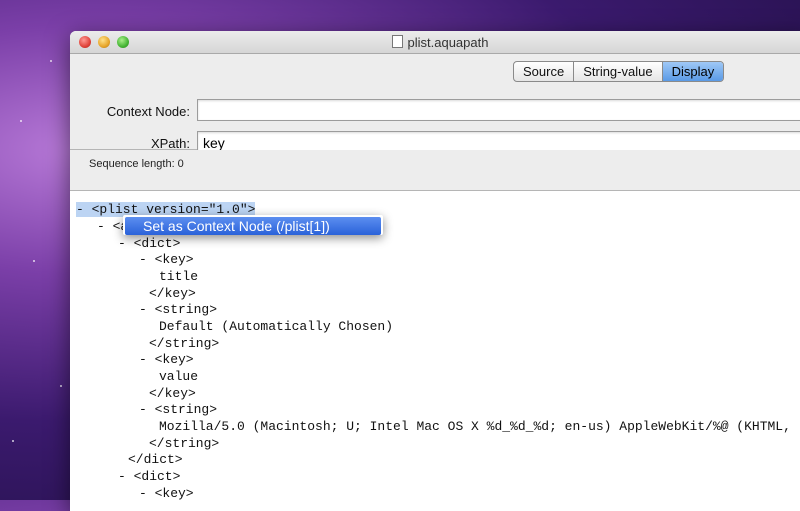 The height and width of the screenshot is (511, 800). I want to click on view-mode-control: Source String-value Display, so click(619, 71).